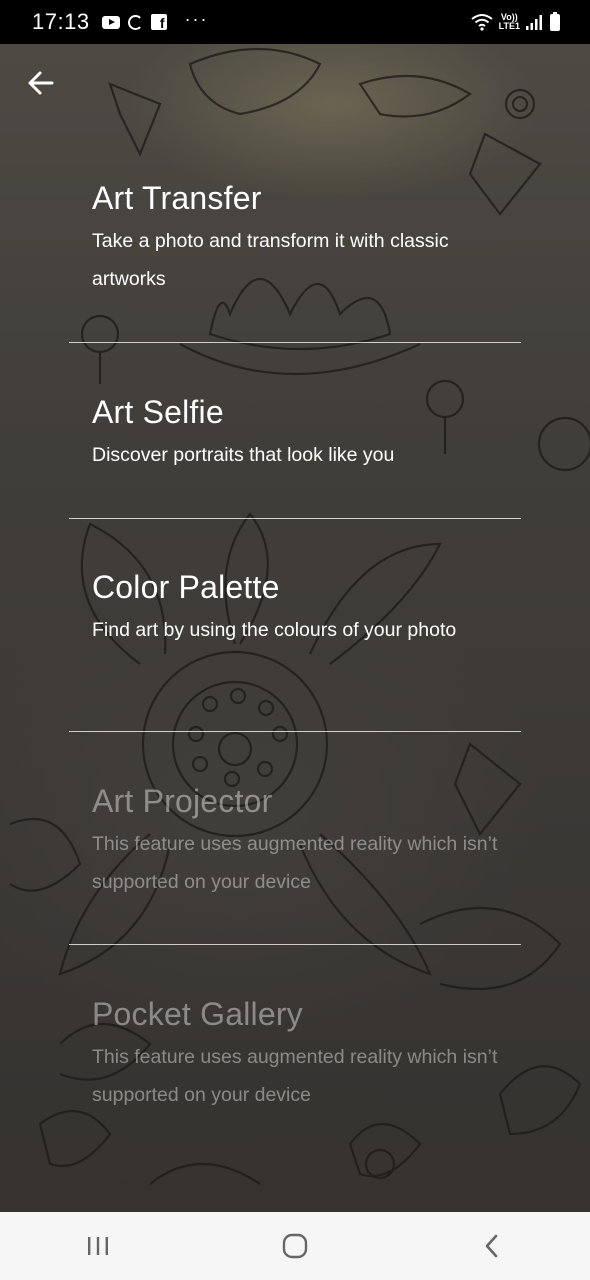 This screenshot has width=590, height=1280. I want to click on feature-title: Color Palette, so click(186, 587).